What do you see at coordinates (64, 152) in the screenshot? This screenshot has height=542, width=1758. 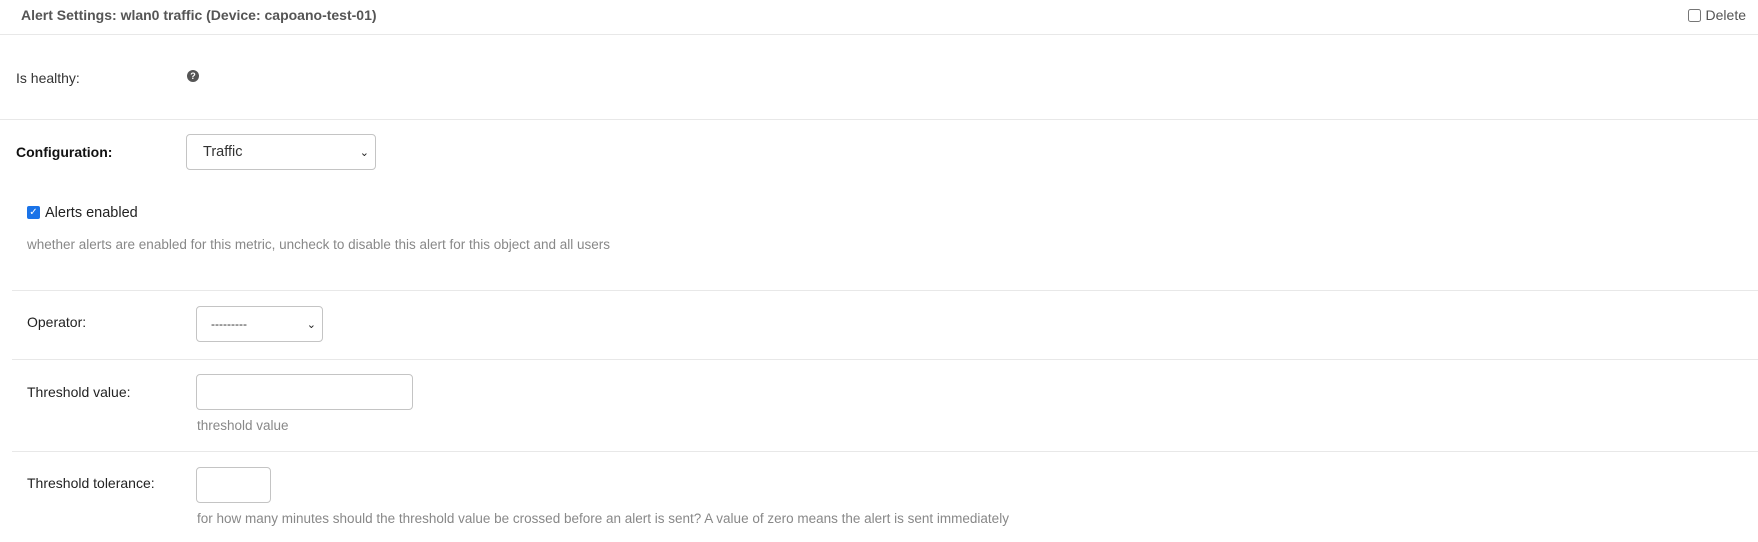 I see `configuration-label: Configuration:` at bounding box center [64, 152].